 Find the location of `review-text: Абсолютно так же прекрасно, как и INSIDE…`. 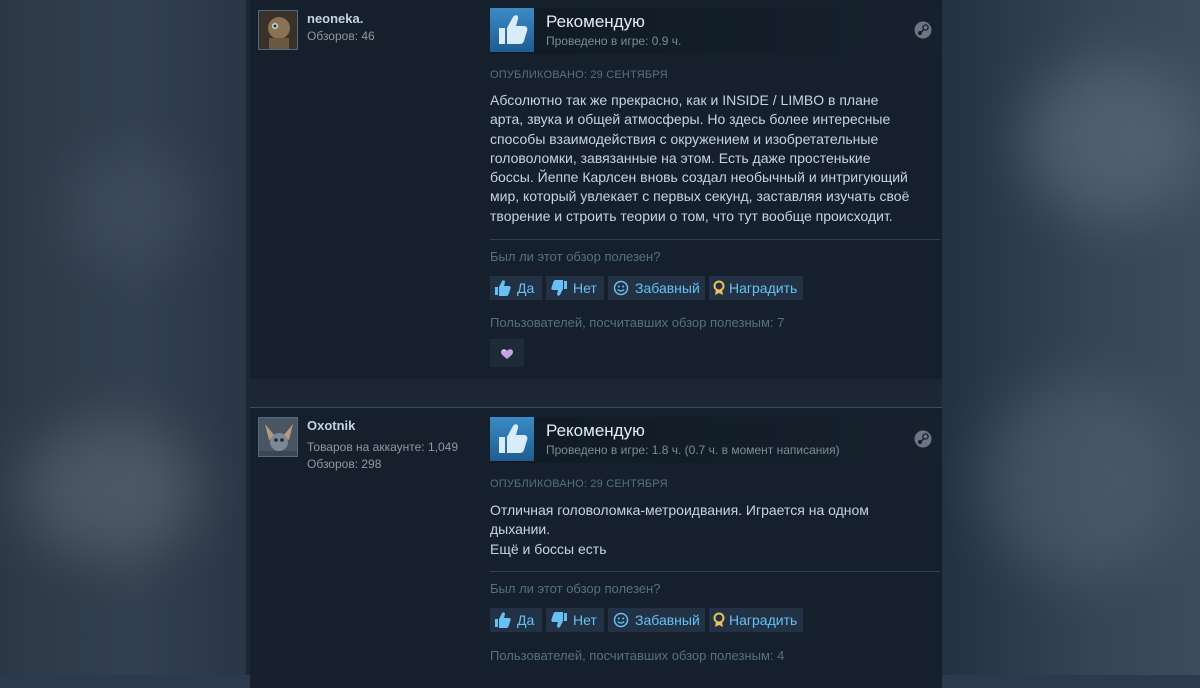

review-text: Абсолютно так же прекрасно, как и INSIDE… is located at coordinates (700, 158).